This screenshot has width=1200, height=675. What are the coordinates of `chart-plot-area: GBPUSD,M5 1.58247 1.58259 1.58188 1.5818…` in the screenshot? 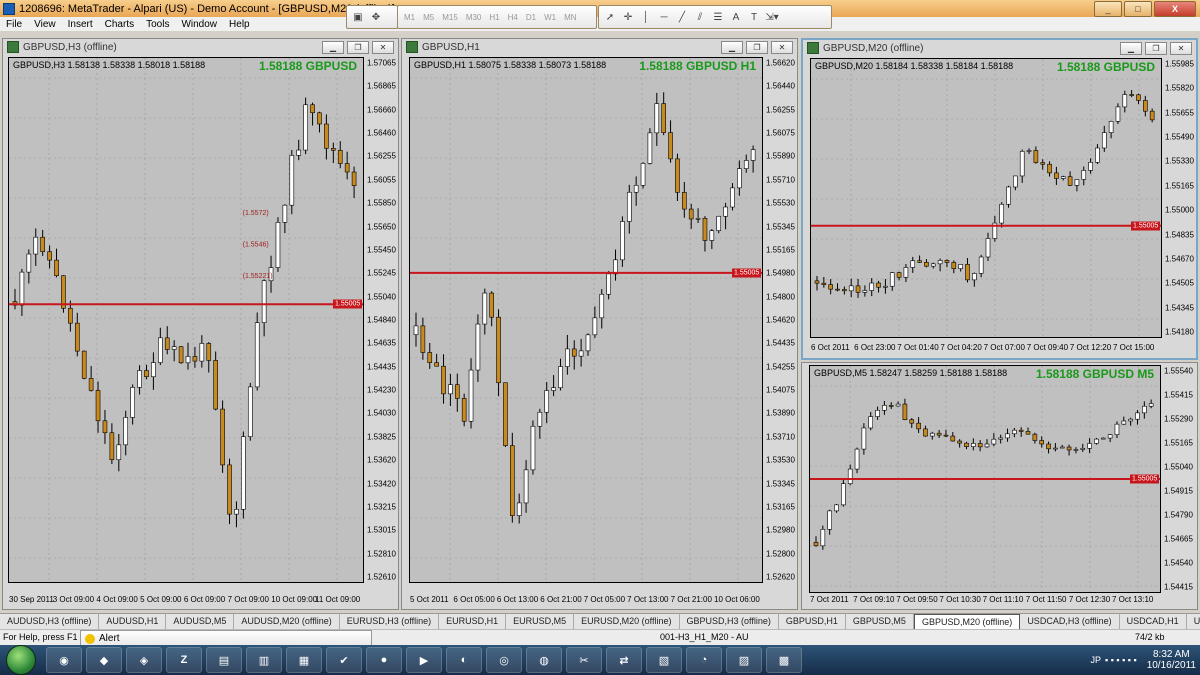 It's located at (985, 479).